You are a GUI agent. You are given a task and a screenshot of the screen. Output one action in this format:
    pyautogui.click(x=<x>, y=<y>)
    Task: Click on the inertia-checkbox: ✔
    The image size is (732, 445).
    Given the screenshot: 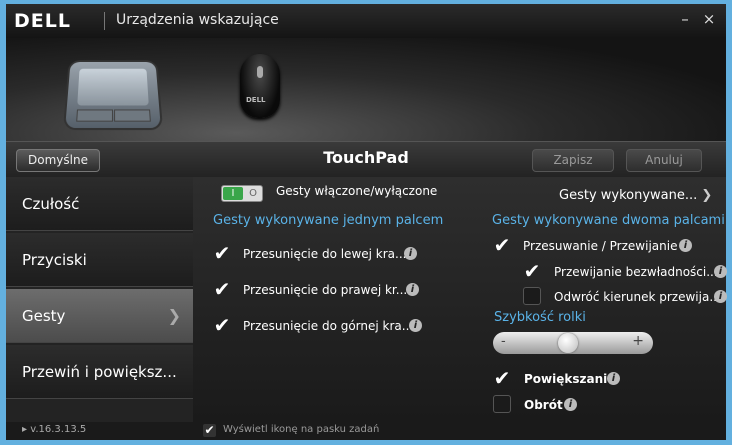 What is the action you would take?
    pyautogui.click(x=532, y=271)
    